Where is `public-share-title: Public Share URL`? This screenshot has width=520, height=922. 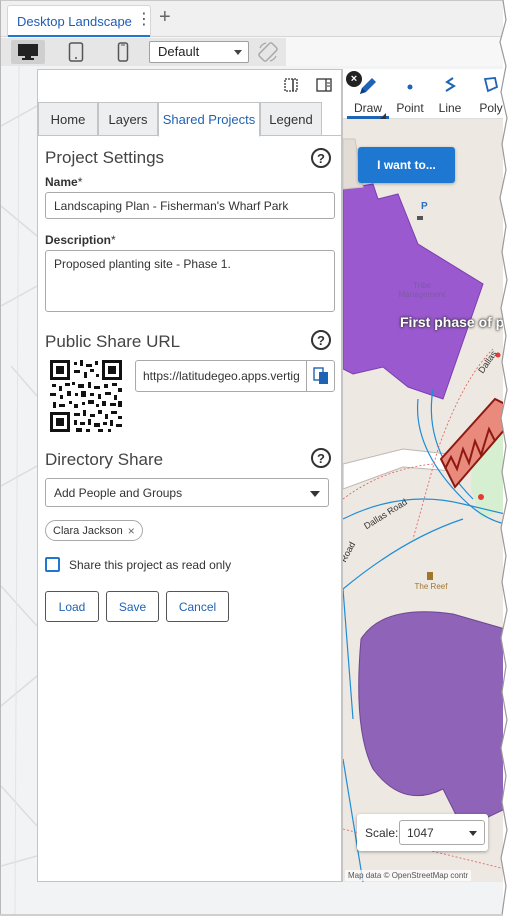
public-share-title: Public Share URL is located at coordinates (113, 341).